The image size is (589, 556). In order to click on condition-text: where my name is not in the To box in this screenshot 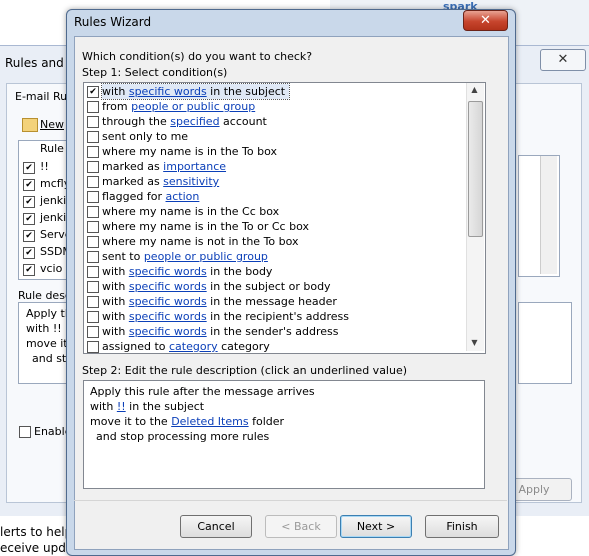, I will do `click(200, 241)`.